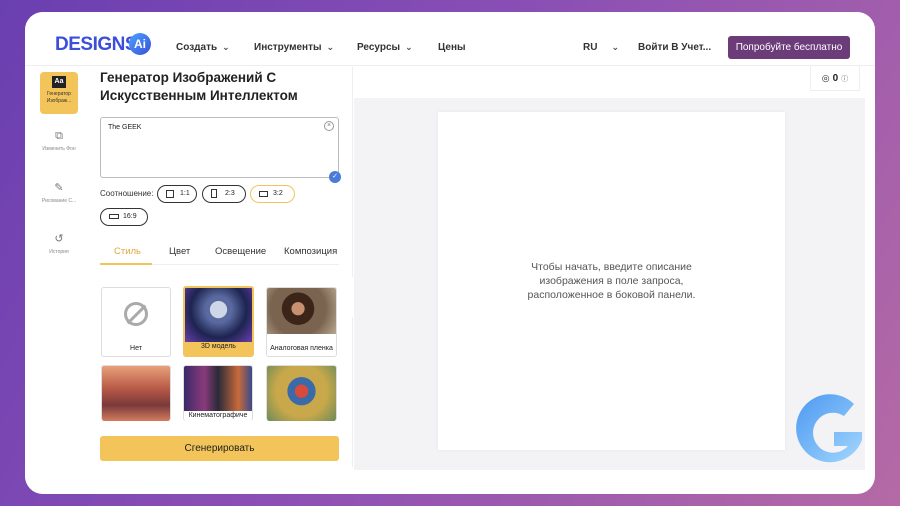 The image size is (900, 506). I want to click on rail-item-label: История, so click(59, 252).